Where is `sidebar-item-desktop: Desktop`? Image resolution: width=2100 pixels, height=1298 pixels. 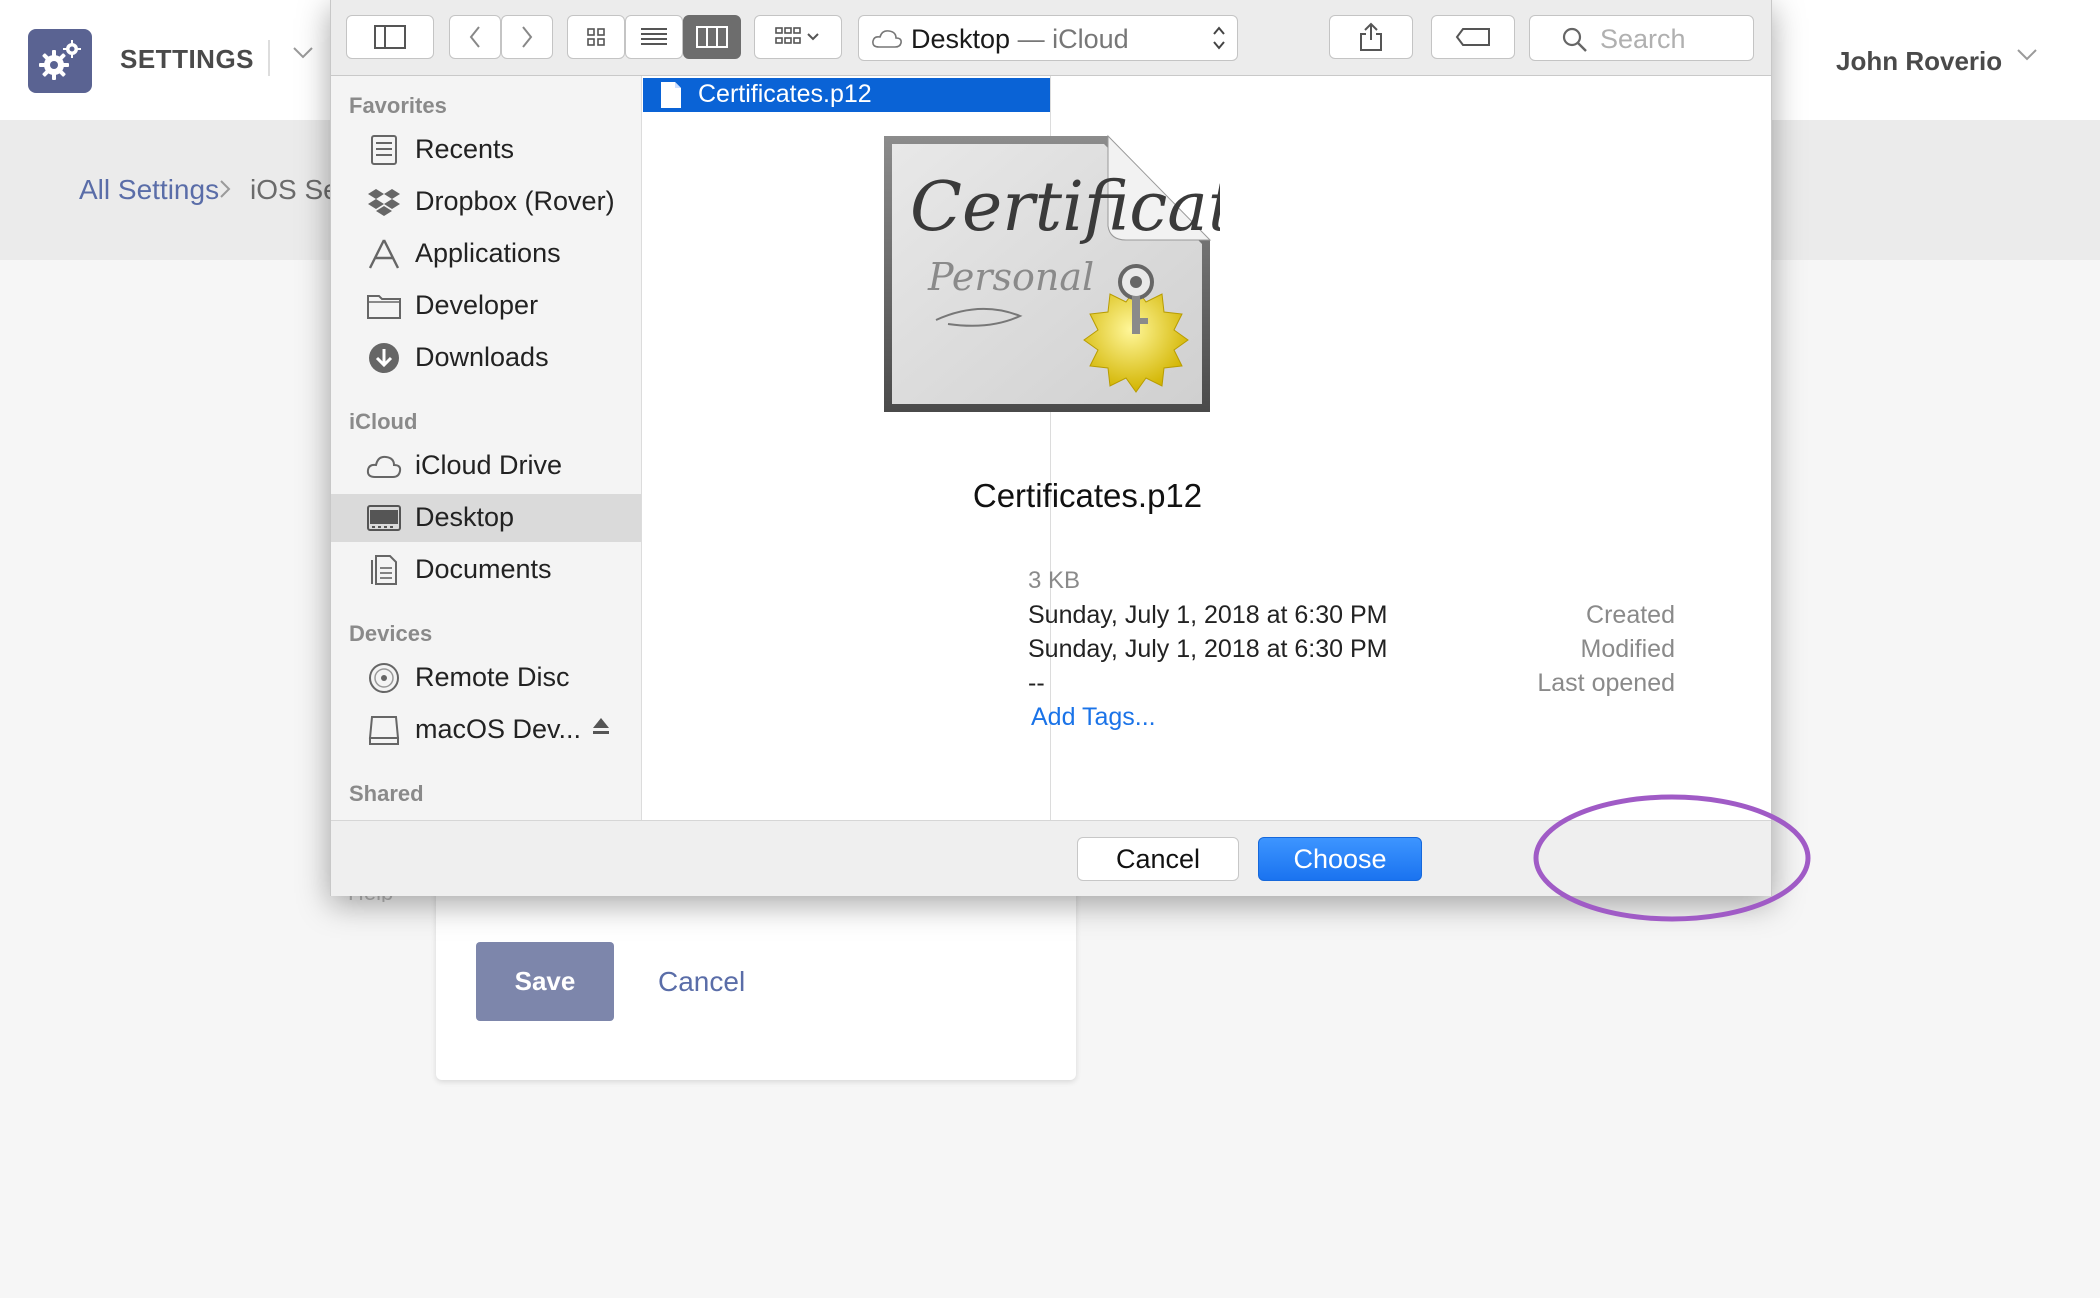
sidebar-item-desktop: Desktop is located at coordinates (486, 518).